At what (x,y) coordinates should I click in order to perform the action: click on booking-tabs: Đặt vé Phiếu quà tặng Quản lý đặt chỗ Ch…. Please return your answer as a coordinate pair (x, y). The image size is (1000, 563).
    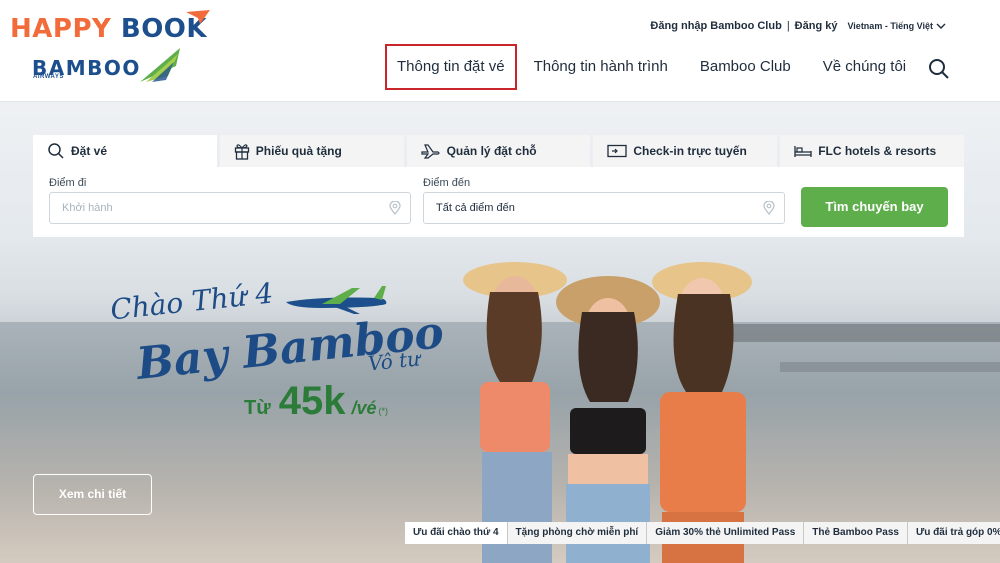
    Looking at the image, I should click on (498, 151).